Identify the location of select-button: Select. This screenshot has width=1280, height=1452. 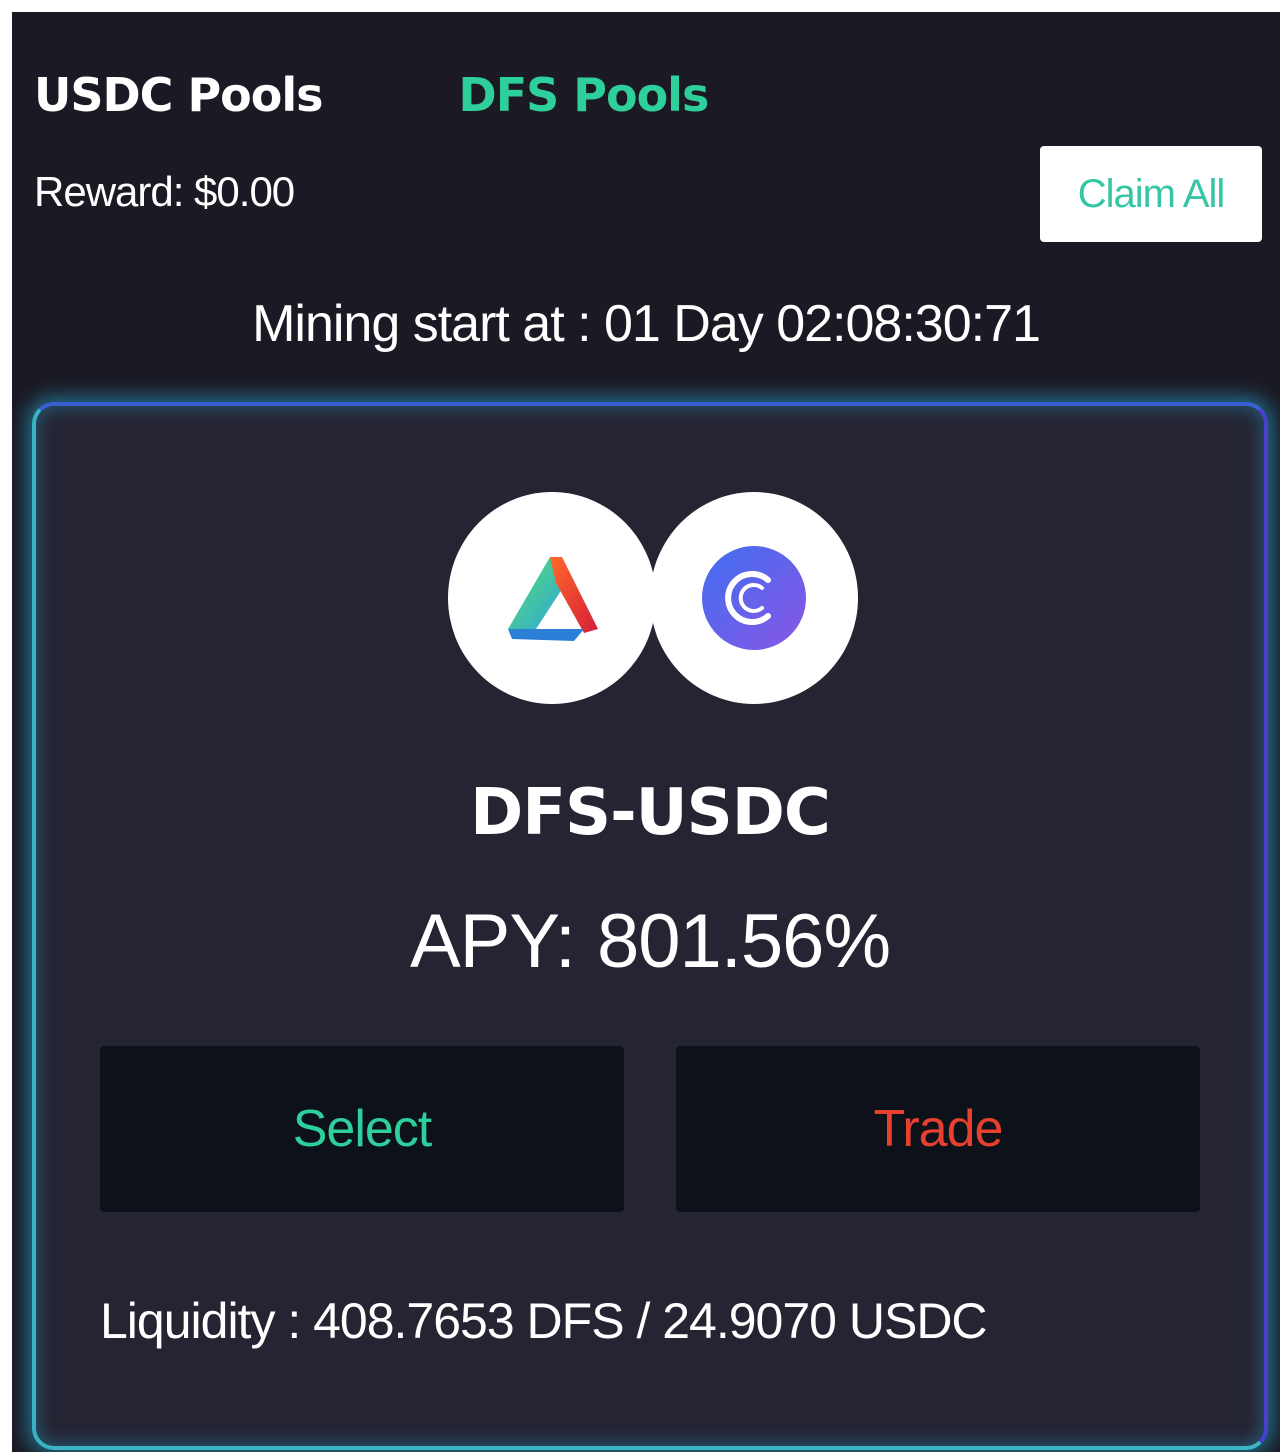
(362, 1129).